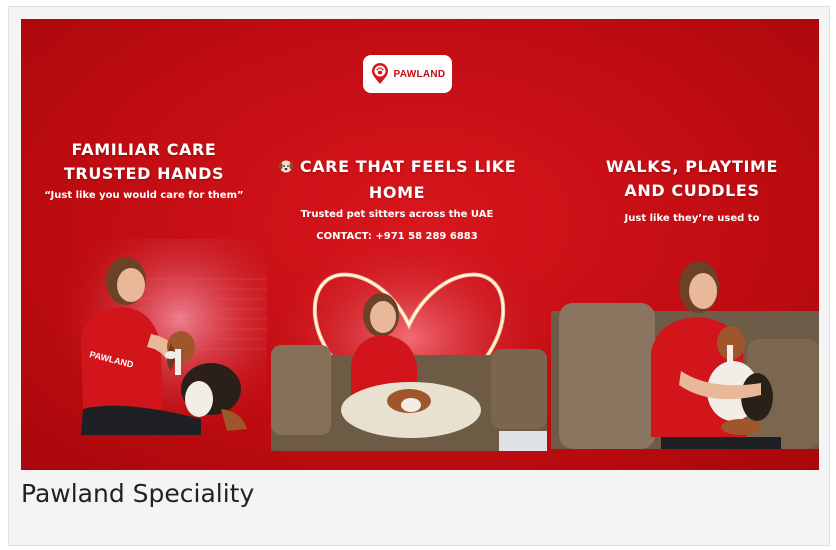  Describe the element at coordinates (144, 149) in the screenshot. I see `panel-1-headline-line1: FAMILIAR CARE` at that location.